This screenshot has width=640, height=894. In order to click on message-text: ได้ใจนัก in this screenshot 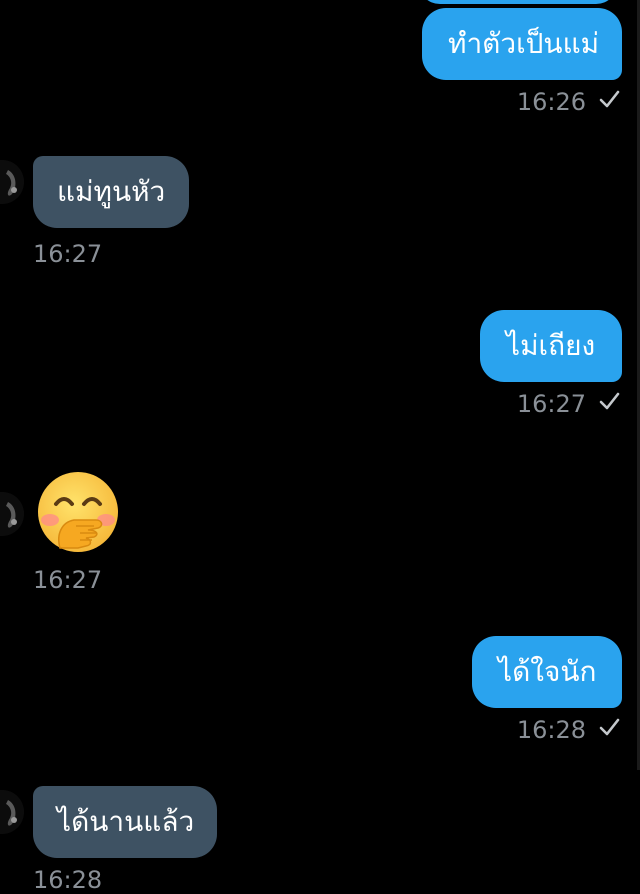, I will do `click(547, 671)`.